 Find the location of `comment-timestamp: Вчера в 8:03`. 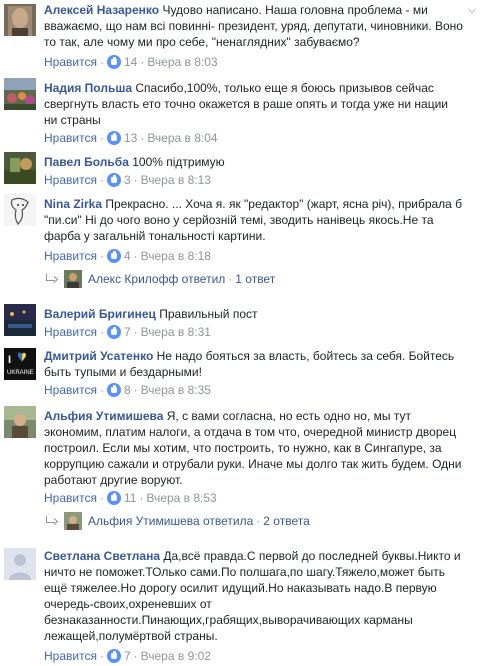

comment-timestamp: Вчера в 8:03 is located at coordinates (182, 62).